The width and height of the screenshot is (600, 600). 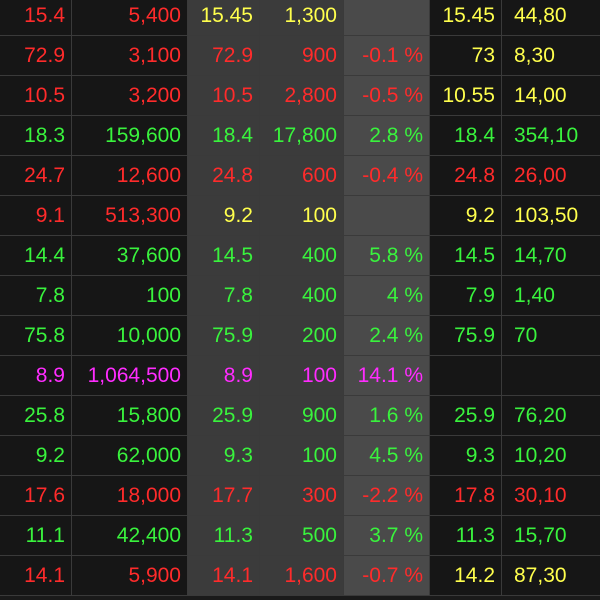 What do you see at coordinates (36, 216) in the screenshot?
I see `bid-price-cell: 9.1` at bounding box center [36, 216].